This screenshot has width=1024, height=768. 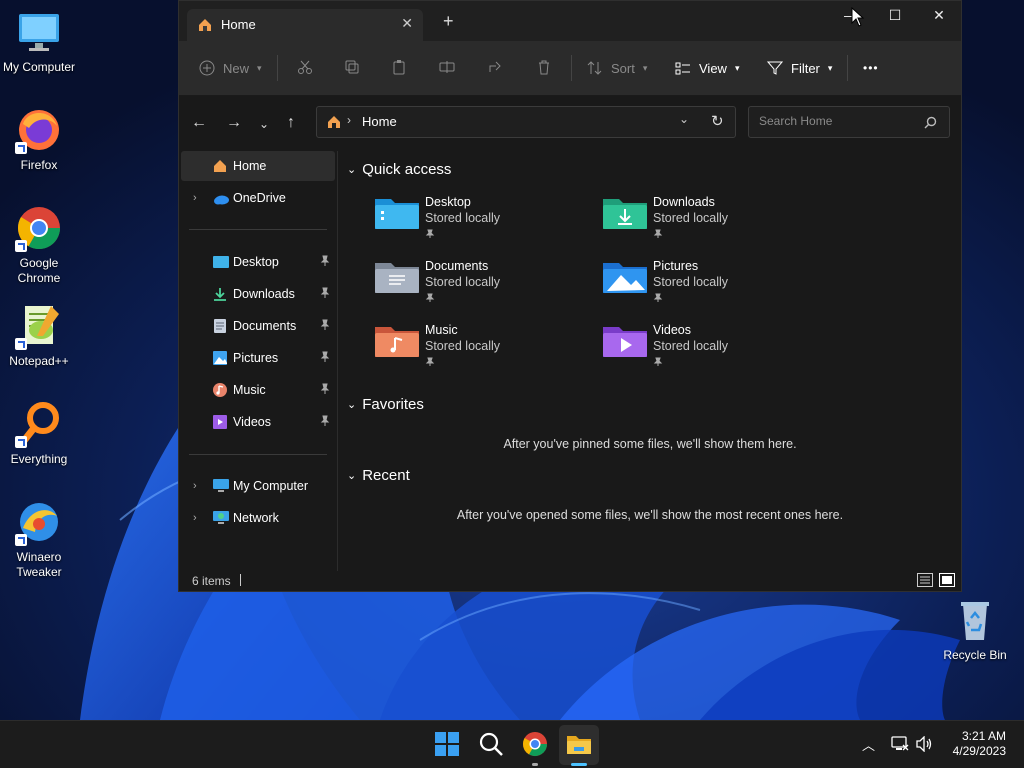 What do you see at coordinates (352, 68) in the screenshot?
I see `copy-icon` at bounding box center [352, 68].